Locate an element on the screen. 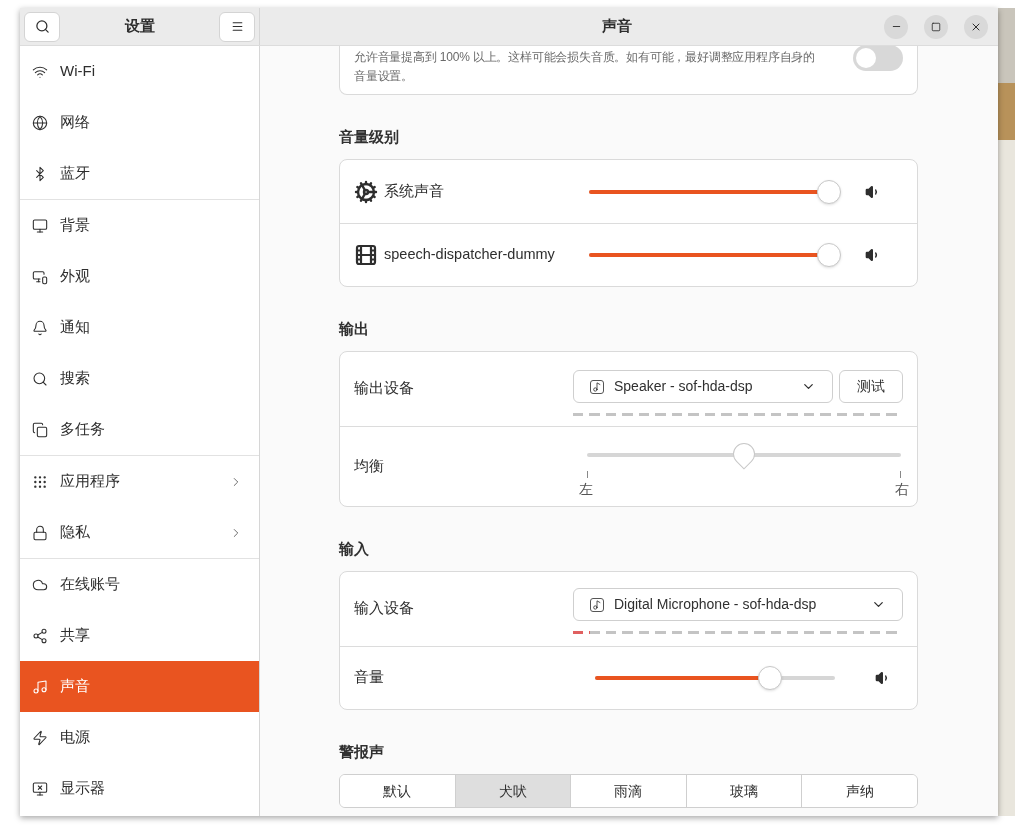  power-icon is located at coordinates (40, 737).